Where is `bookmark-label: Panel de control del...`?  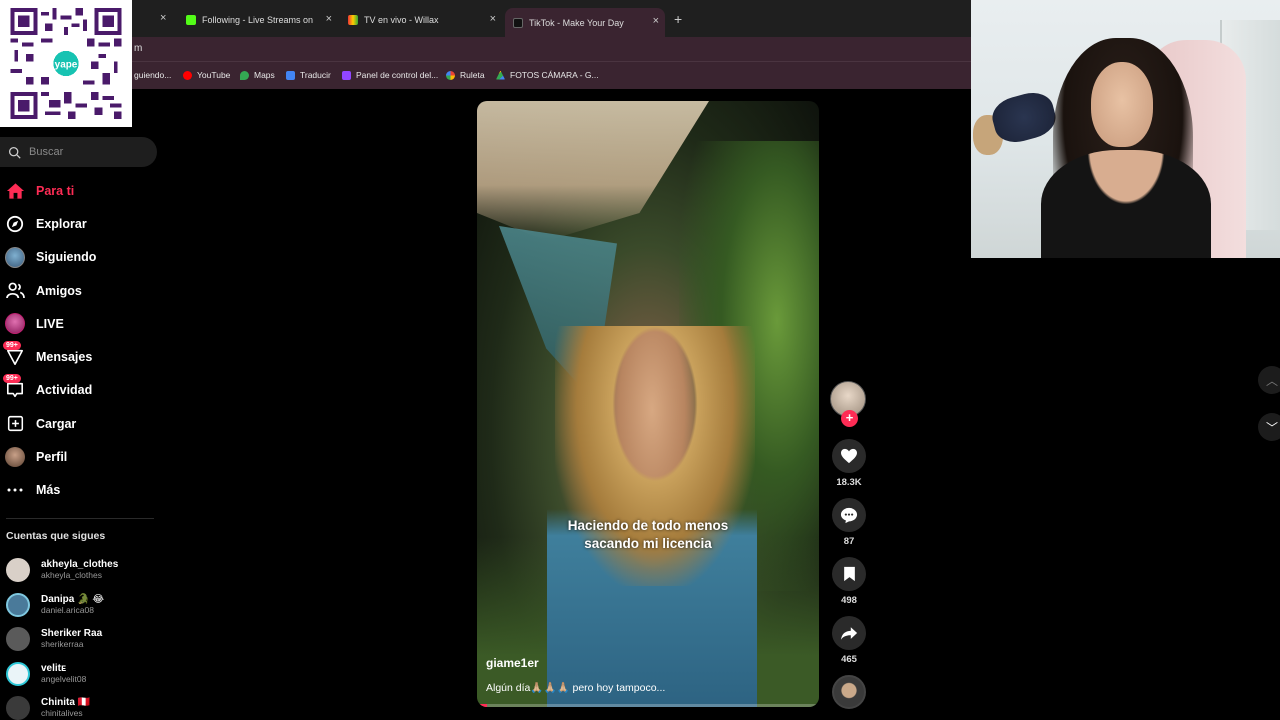
bookmark-label: Panel de control del... is located at coordinates (397, 75).